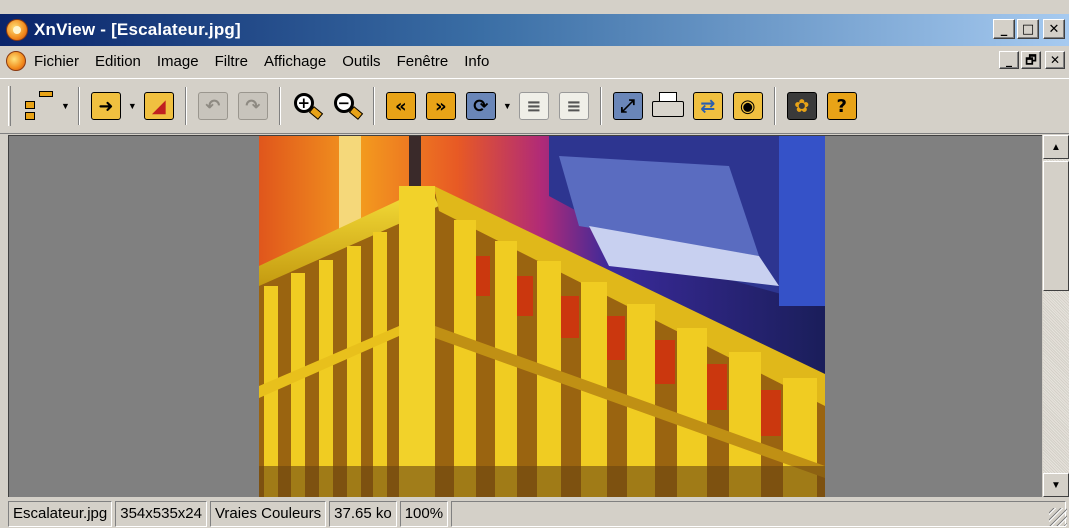  Describe the element at coordinates (1009, 60) in the screenshot. I see `doc-minimize-button: _` at that location.